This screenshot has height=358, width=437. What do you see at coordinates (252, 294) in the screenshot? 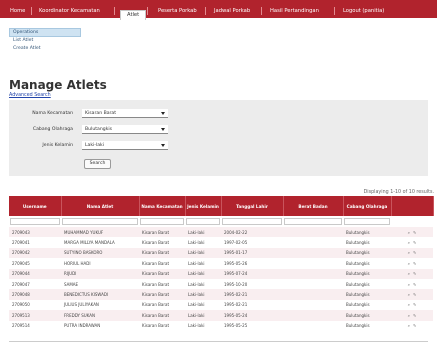
I see `cell-tanggal: 1995-02-21` at bounding box center [252, 294].